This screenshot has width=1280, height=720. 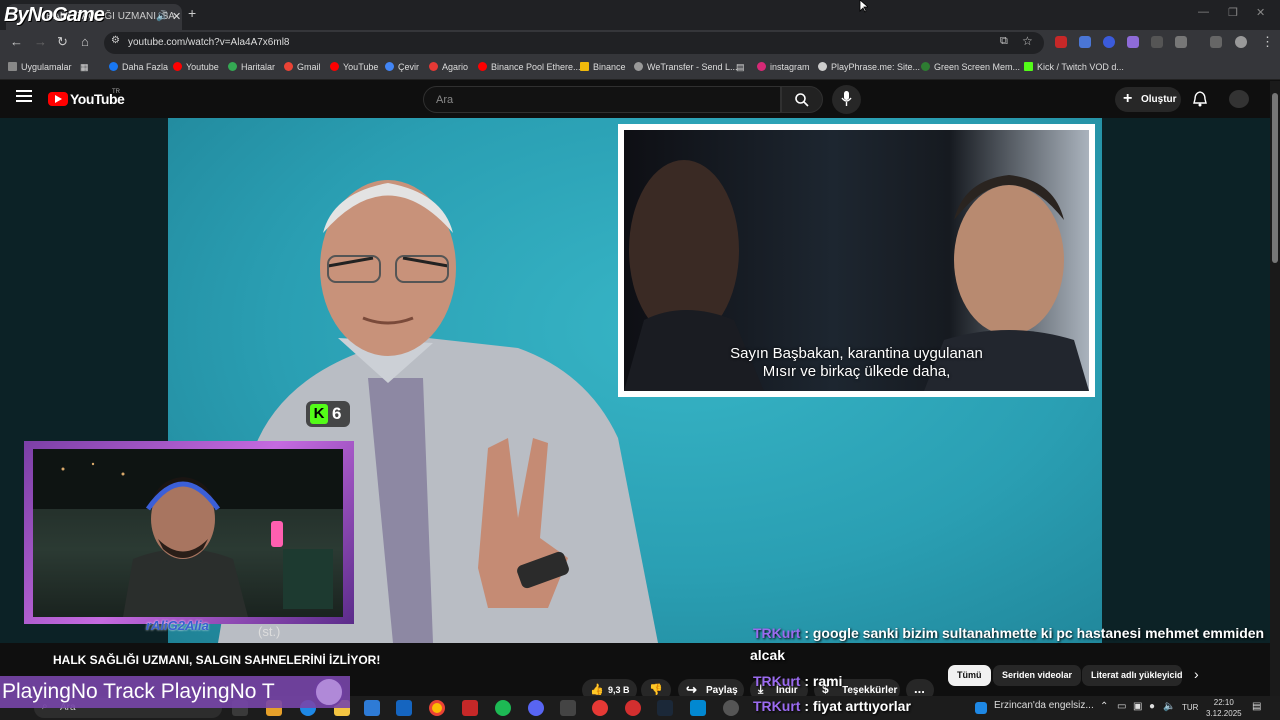 I want to click on extensions-puzzle-icon, so click(x=1181, y=42).